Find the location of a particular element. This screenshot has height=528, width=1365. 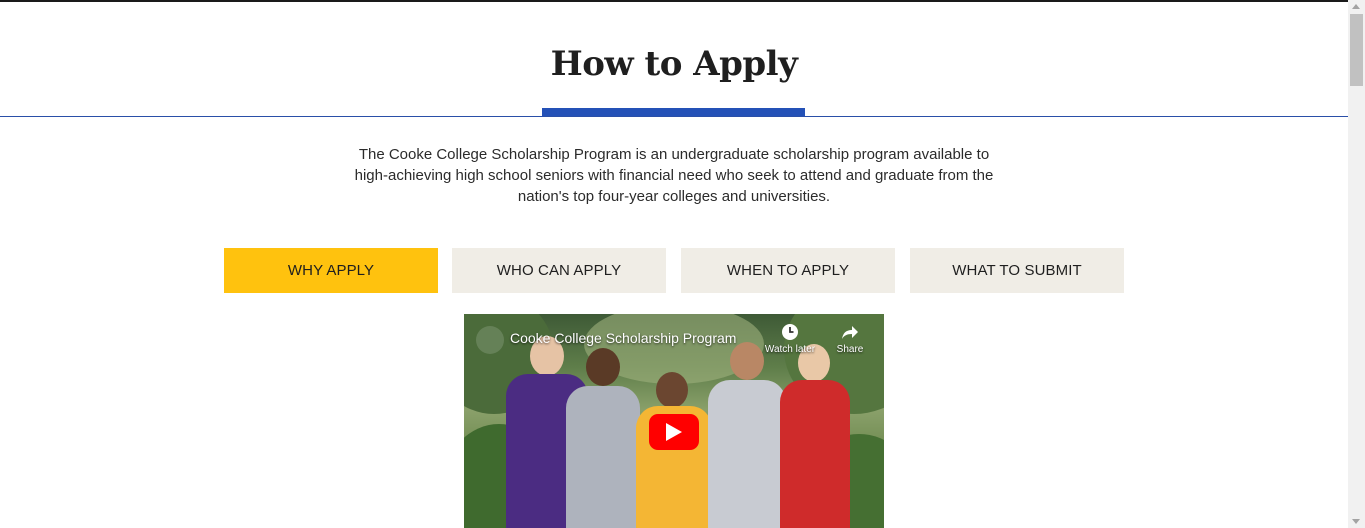

watch-later-button: Watch later is located at coordinates (790, 338).